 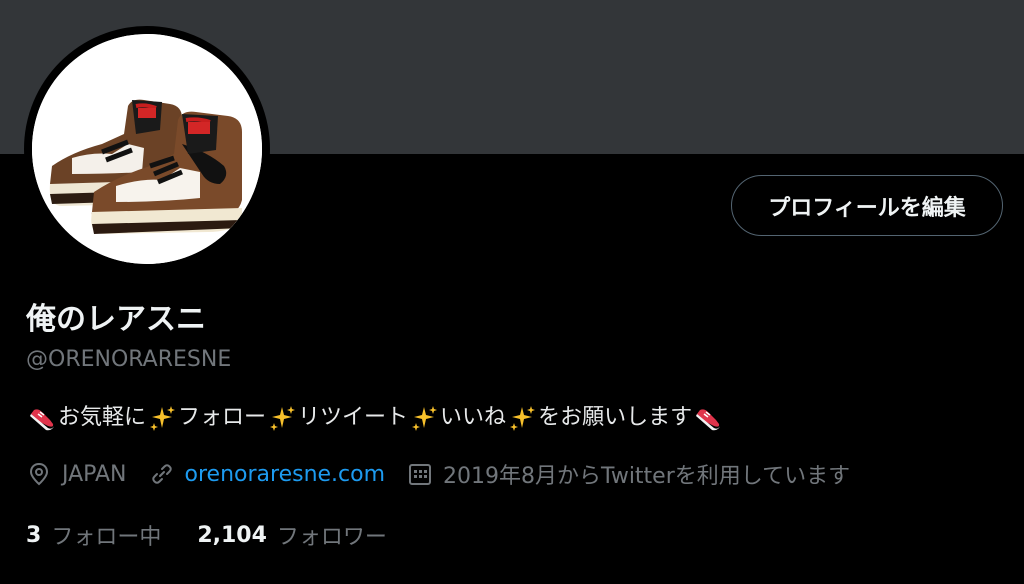 I want to click on followers-link: 2,104 フォロワー, so click(x=292, y=535).